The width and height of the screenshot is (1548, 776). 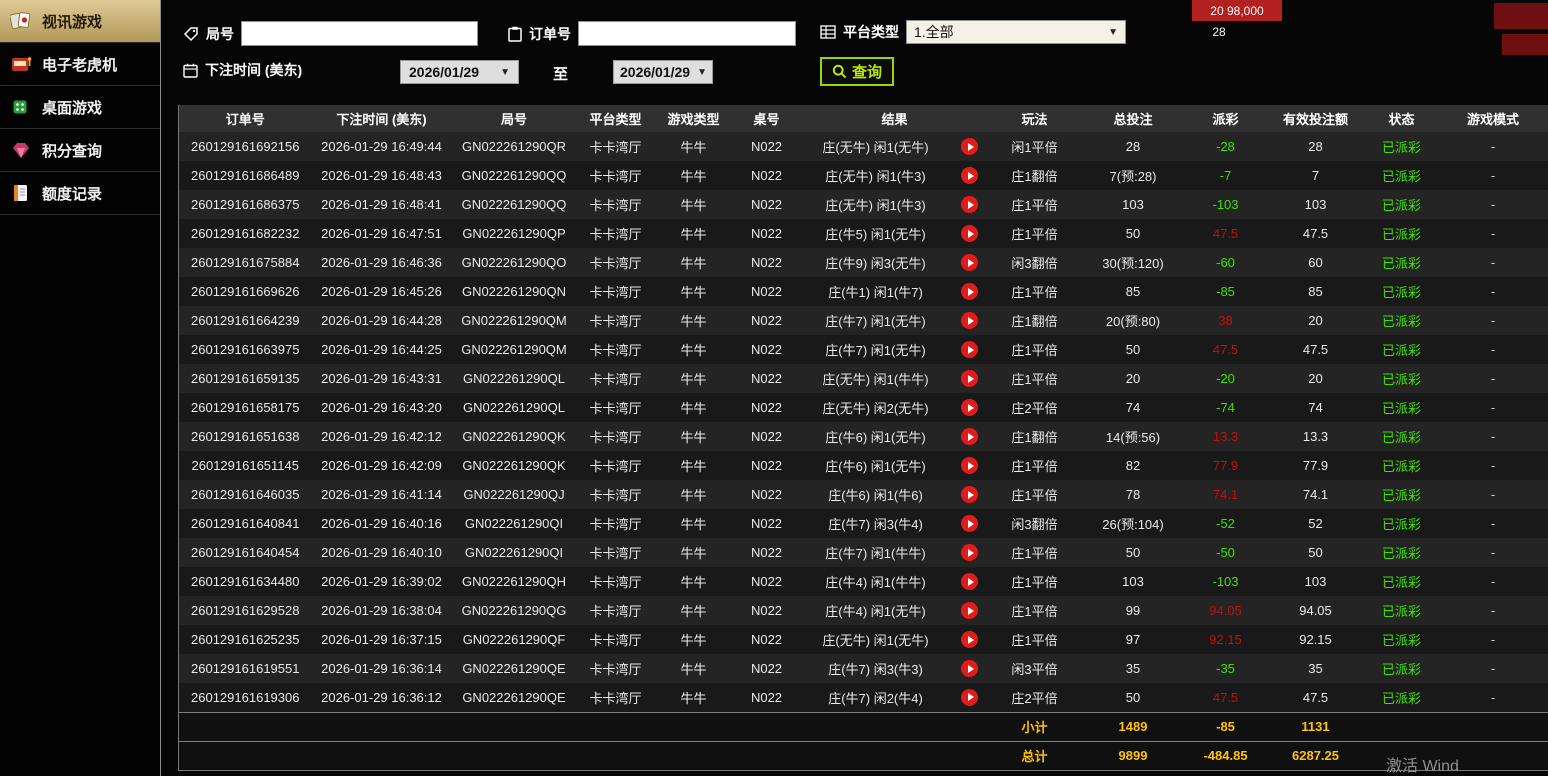 I want to click on col-header-bet-time: 下注时间 (美东), so click(x=381, y=118).